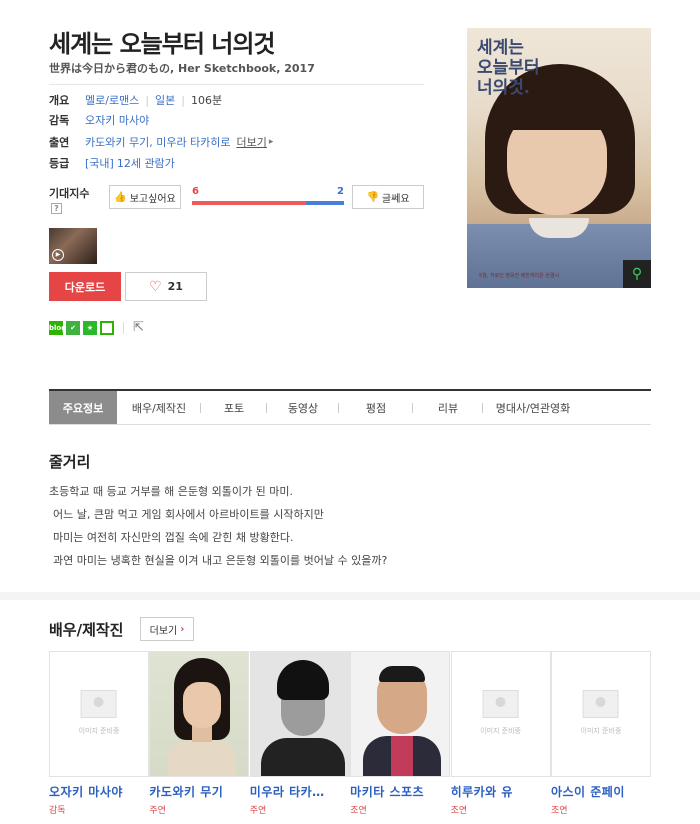 This screenshot has width=700, height=824. What do you see at coordinates (165, 100) in the screenshot?
I see `country-link: 일본` at bounding box center [165, 100].